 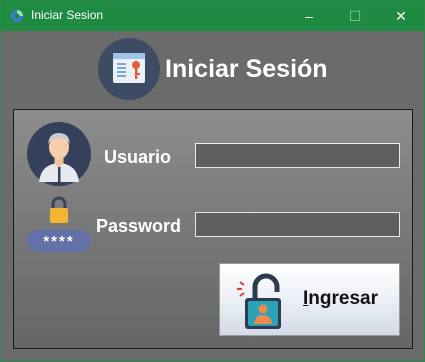 I want to click on title-bar: Iniciar Sesion – ☐ ✕, so click(x=212, y=16).